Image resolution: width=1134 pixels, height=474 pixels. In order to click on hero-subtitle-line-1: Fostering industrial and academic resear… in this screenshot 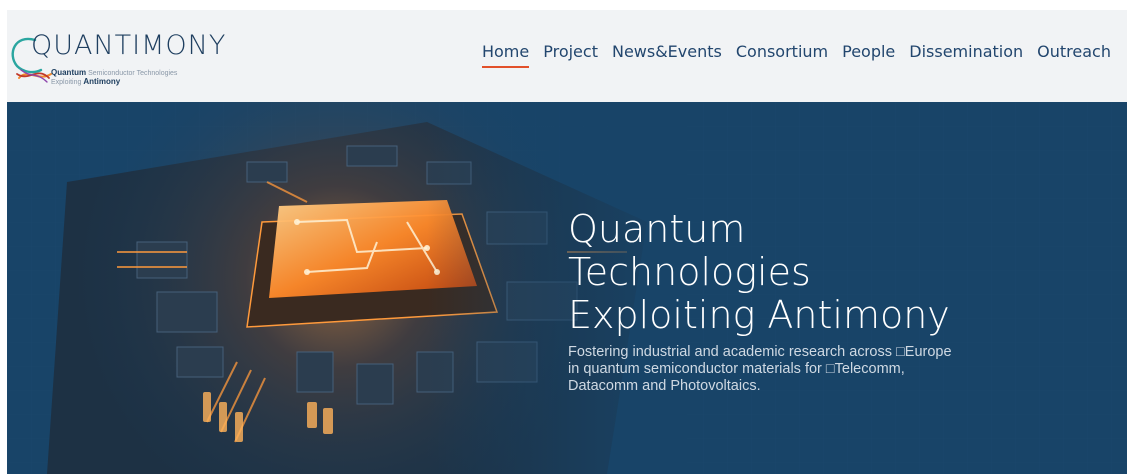, I will do `click(760, 352)`.